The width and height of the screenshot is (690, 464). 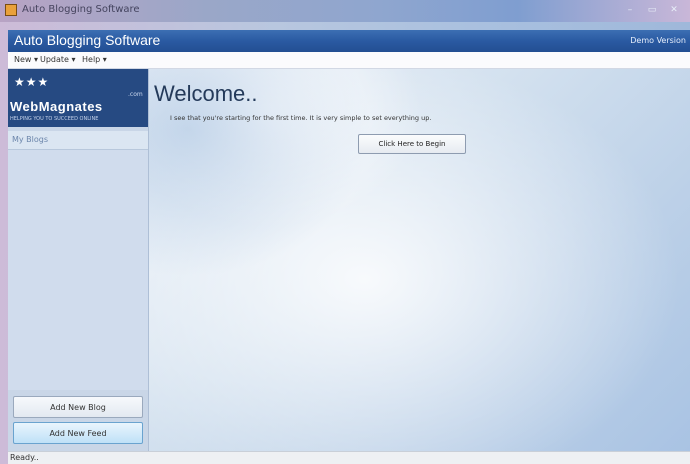 What do you see at coordinates (78, 407) in the screenshot?
I see `add-new-blog-button: Add New Blog` at bounding box center [78, 407].